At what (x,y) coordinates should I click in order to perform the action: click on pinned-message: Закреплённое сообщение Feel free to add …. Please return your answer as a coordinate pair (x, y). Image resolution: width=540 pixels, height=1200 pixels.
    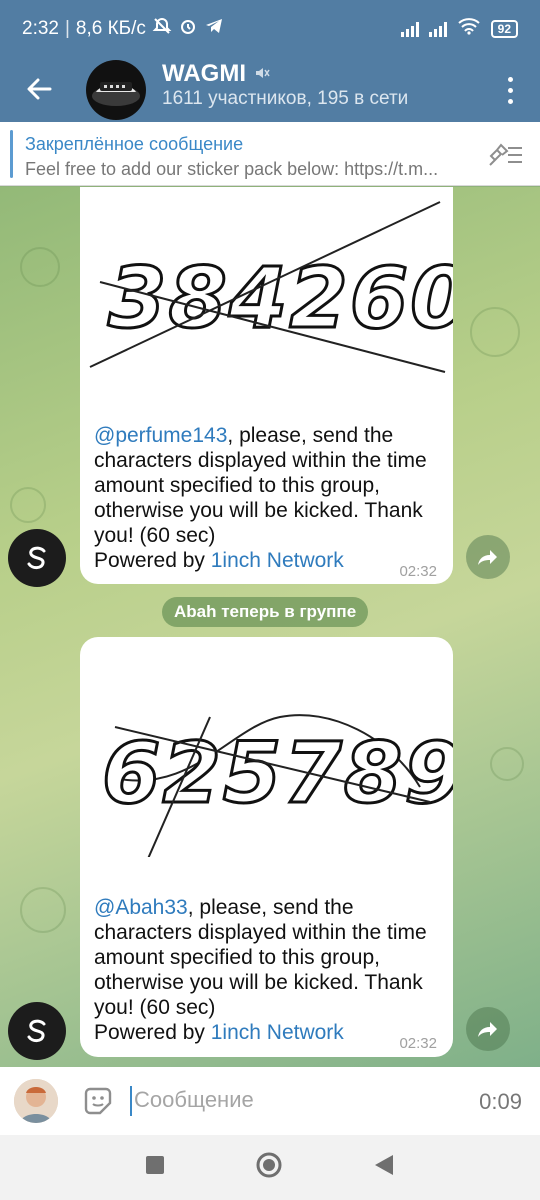
    Looking at the image, I should click on (270, 154).